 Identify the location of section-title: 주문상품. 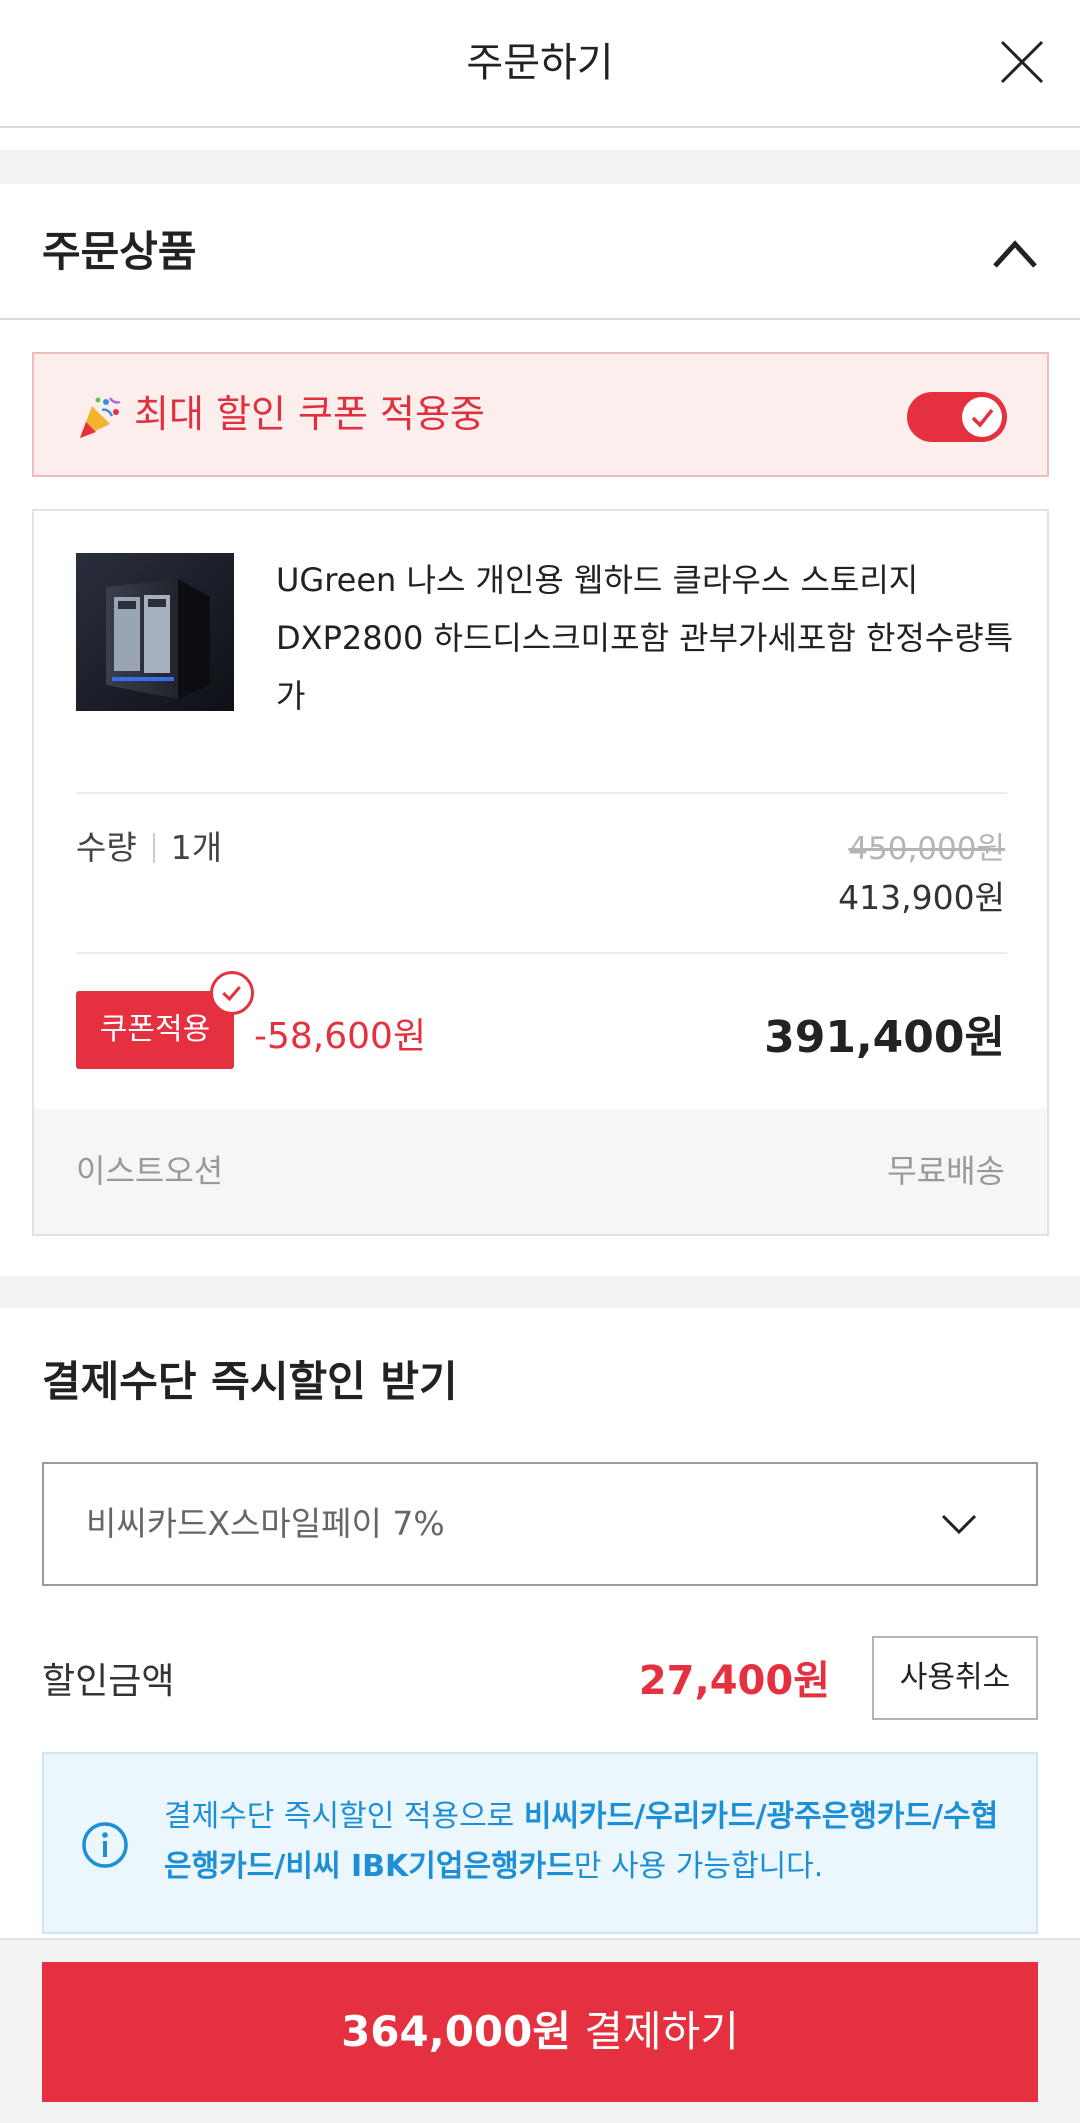
(119, 251).